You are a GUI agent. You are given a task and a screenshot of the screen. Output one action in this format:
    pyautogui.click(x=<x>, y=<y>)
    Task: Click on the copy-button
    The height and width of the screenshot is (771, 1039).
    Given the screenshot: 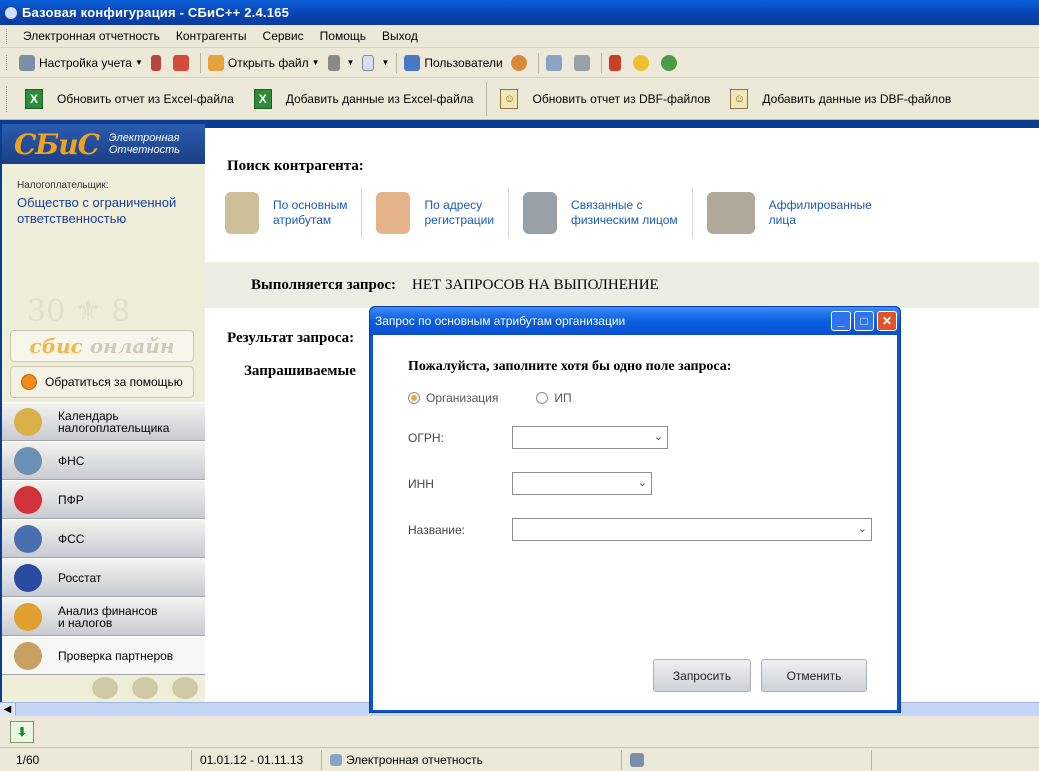 What is the action you would take?
    pyautogui.click(x=556, y=63)
    